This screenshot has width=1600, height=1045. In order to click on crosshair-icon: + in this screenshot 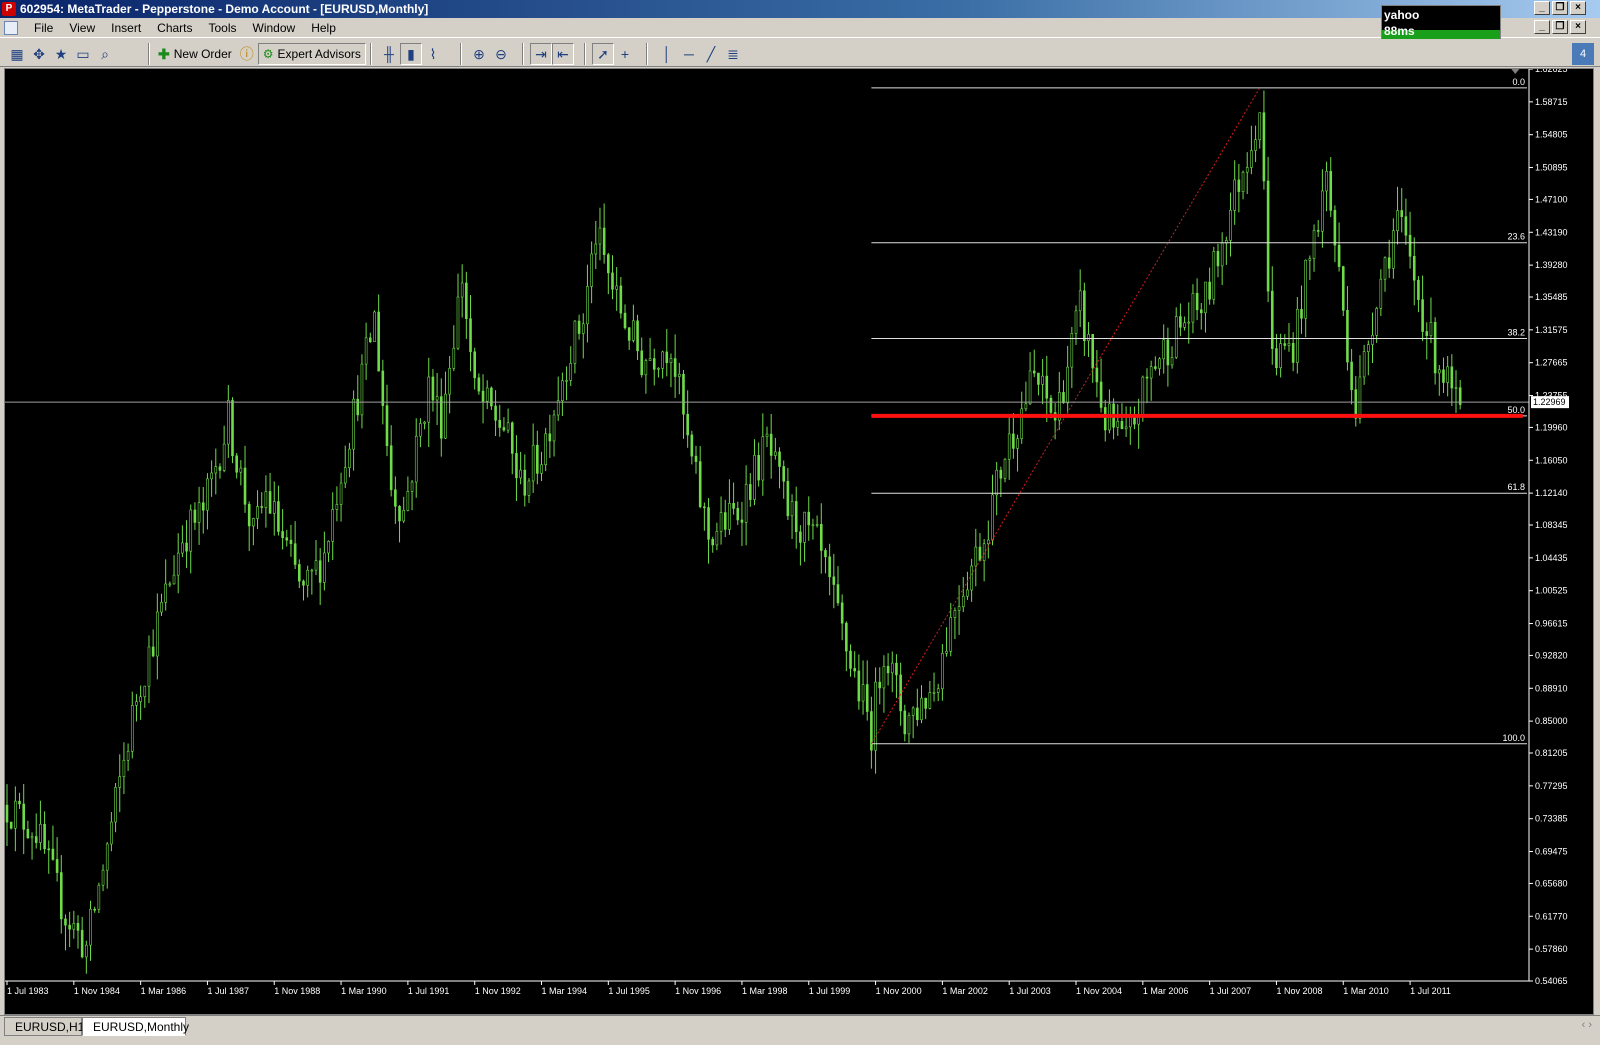, I will do `click(625, 54)`.